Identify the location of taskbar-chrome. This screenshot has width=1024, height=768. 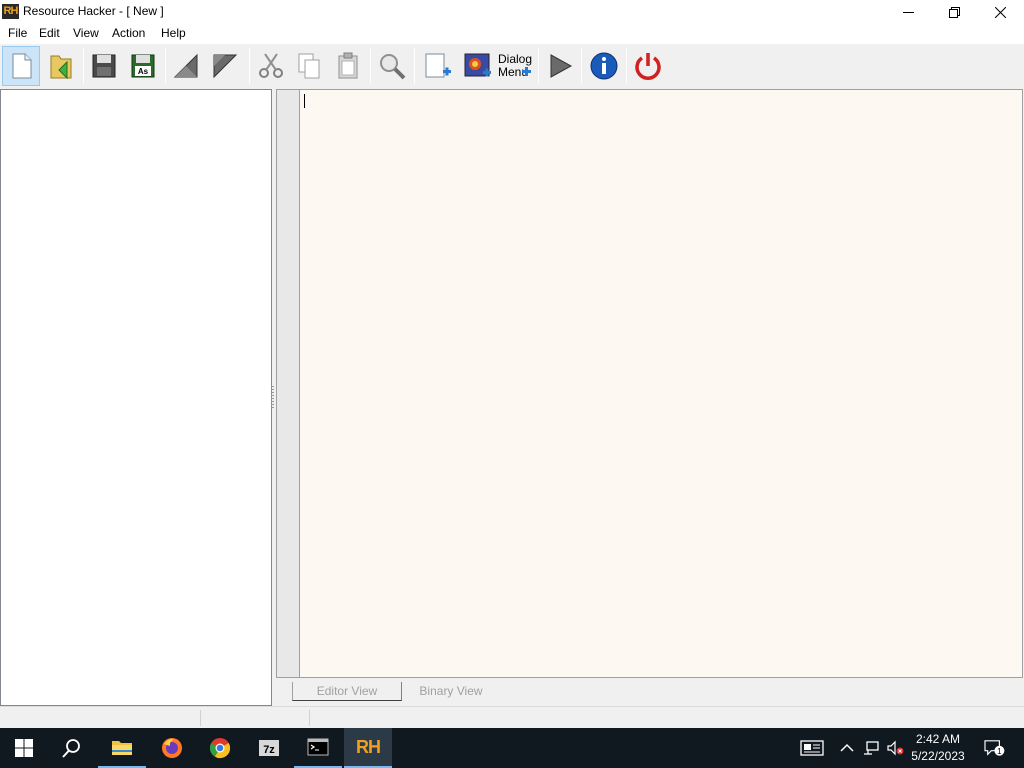
(220, 748).